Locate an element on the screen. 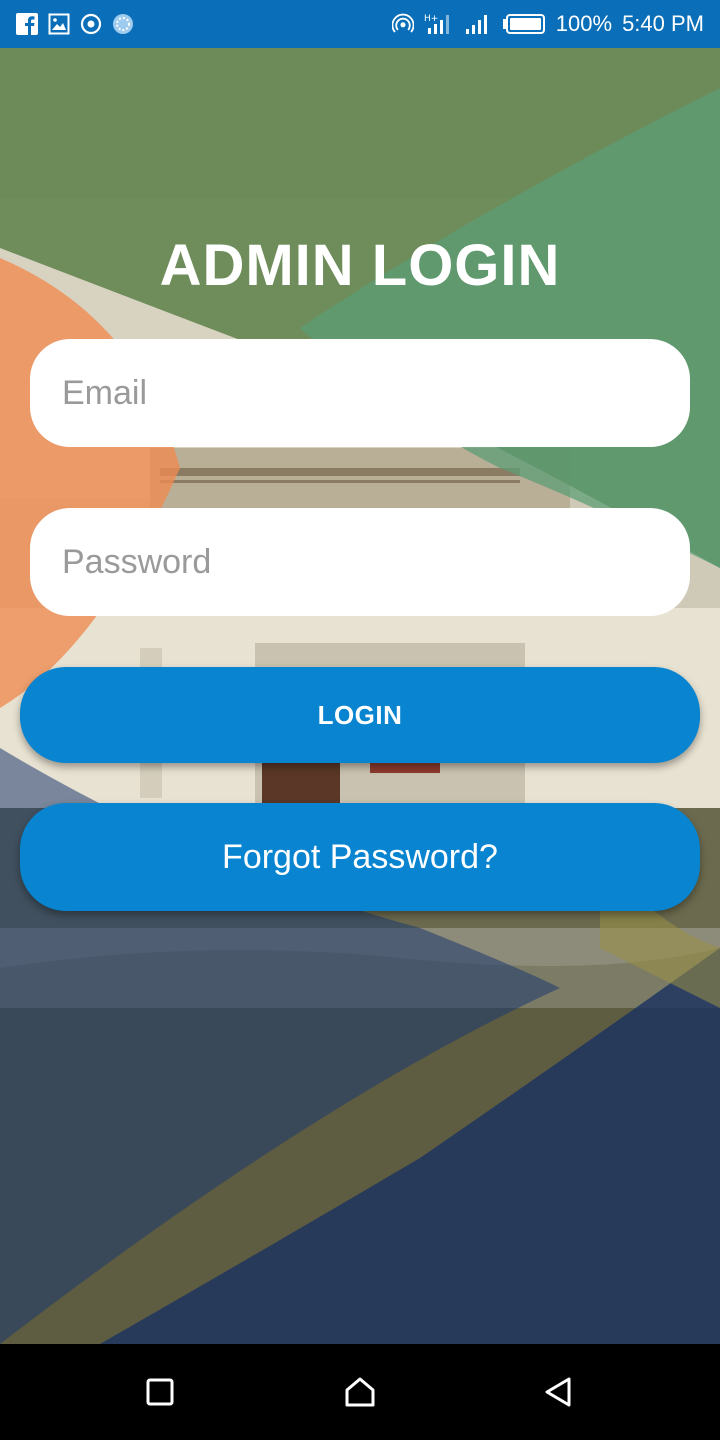  password-field is located at coordinates (360, 562).